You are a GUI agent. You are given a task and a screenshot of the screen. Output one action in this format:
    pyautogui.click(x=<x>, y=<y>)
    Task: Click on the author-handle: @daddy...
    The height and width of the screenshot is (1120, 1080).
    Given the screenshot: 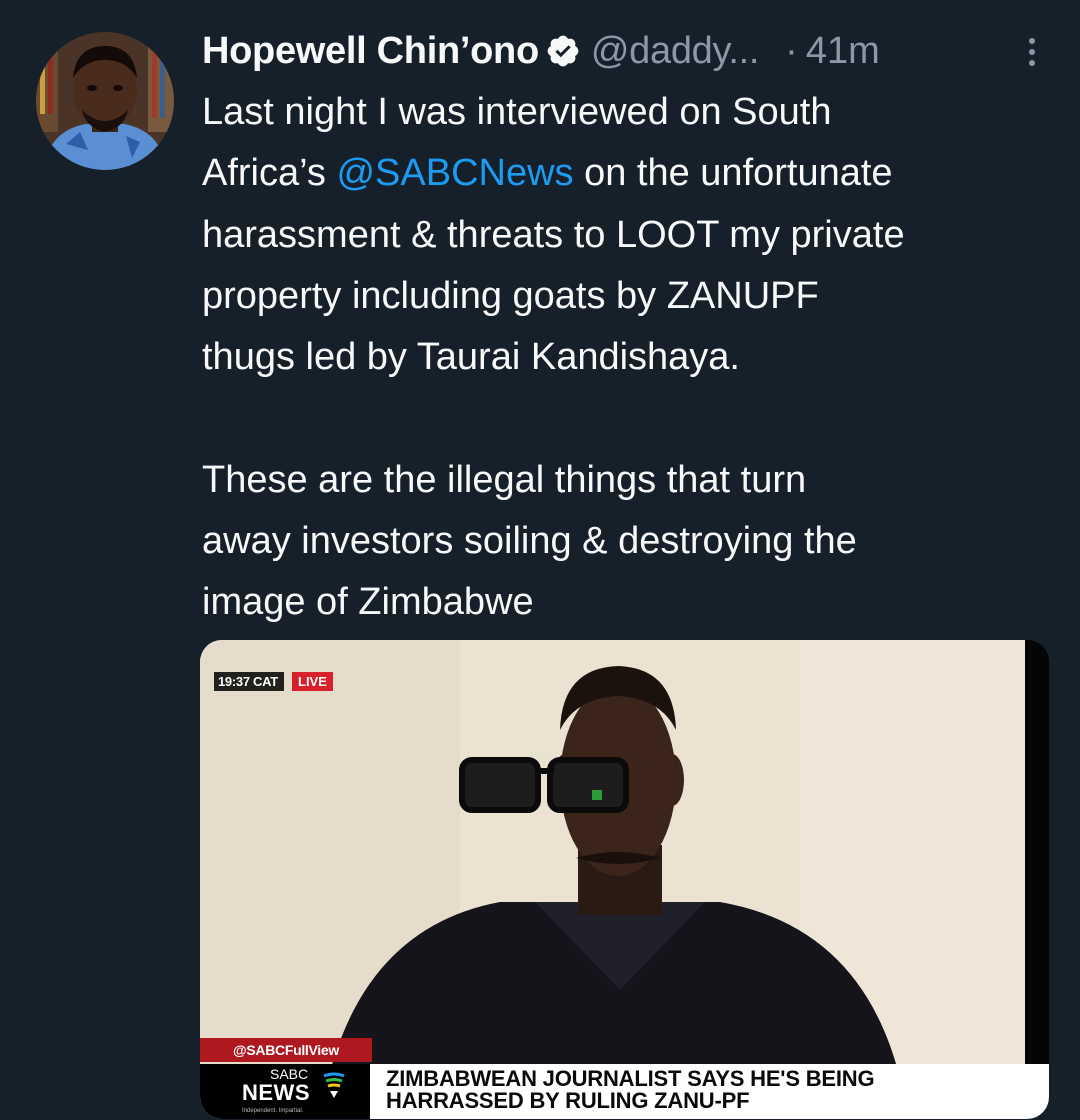 What is the action you would take?
    pyautogui.click(x=675, y=51)
    